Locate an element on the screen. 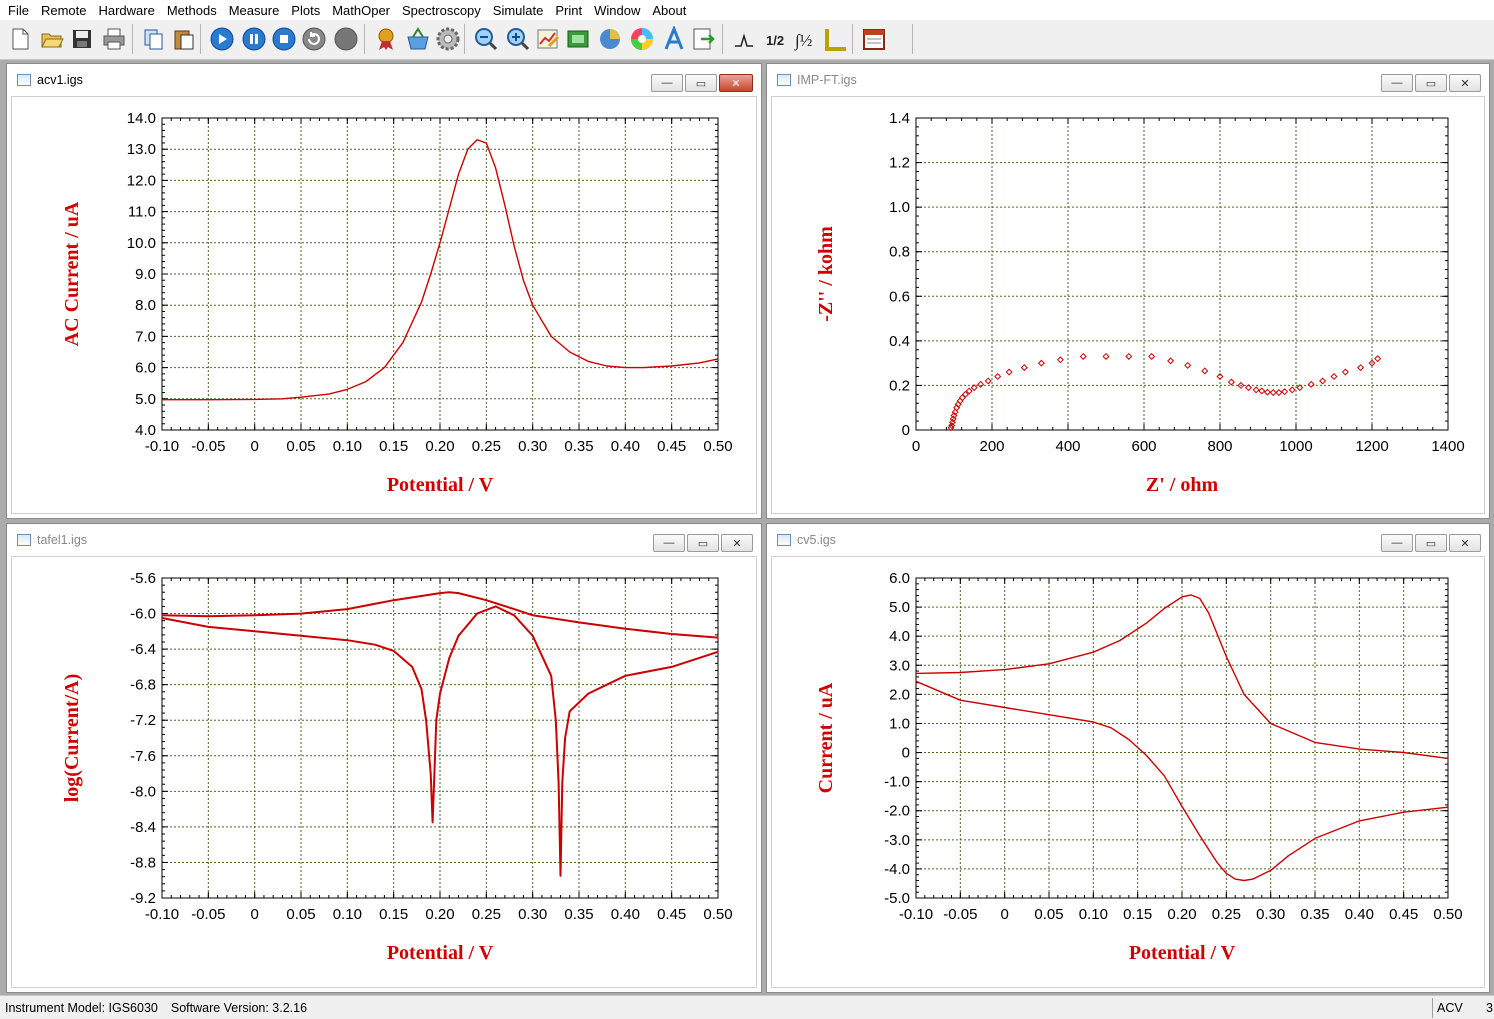 The width and height of the screenshot is (1494, 1019). stop-icon is located at coordinates (284, 39).